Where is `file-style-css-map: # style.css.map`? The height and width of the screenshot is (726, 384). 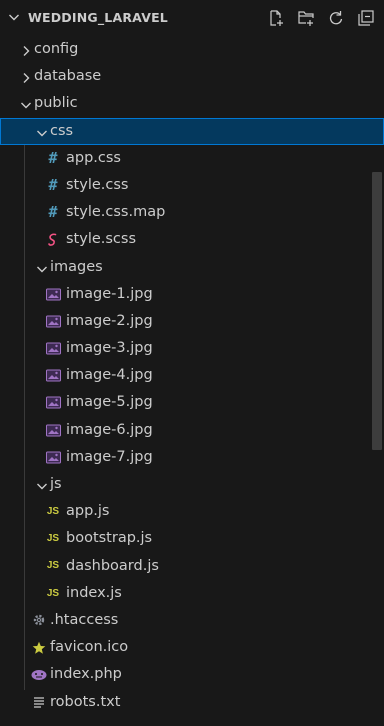 file-style-css-map: # style.css.map is located at coordinates (192, 212).